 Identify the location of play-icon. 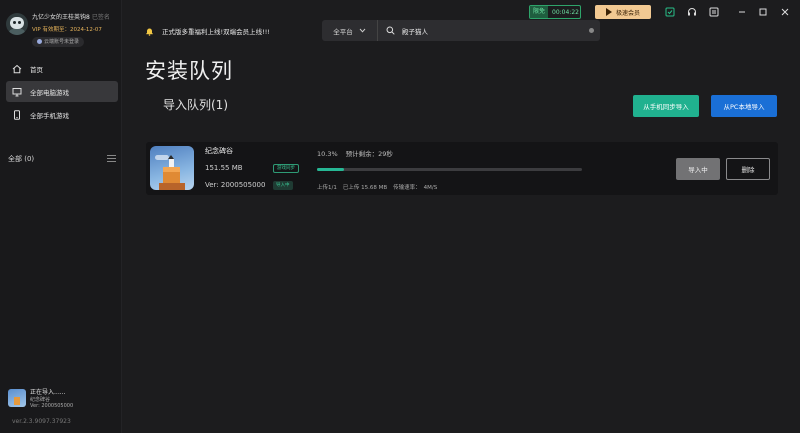
(608, 12).